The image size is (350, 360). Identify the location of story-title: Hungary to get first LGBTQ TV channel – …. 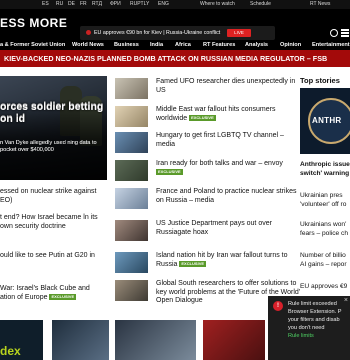
(220, 140).